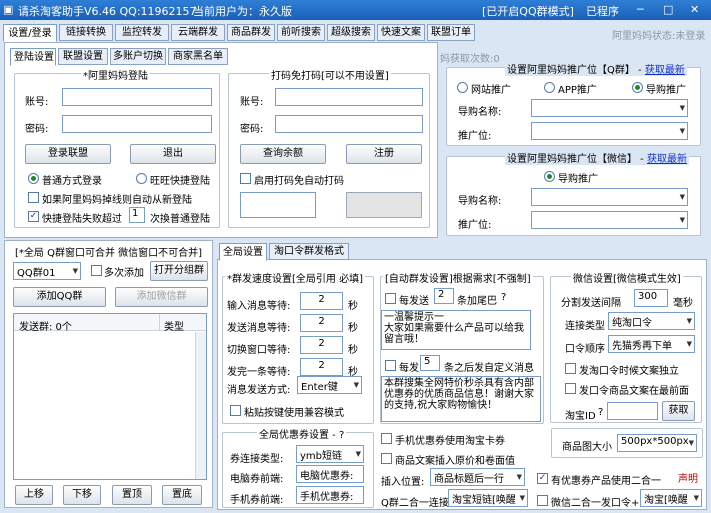 This screenshot has width=711, height=513. What do you see at coordinates (444, 296) in the screenshot?
I see `append-tail-count-input: 2` at bounding box center [444, 296].